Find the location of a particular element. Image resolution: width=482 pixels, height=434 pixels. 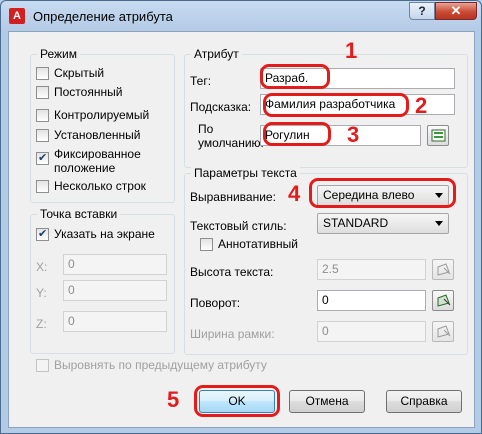

x-input: 0 is located at coordinates (115, 264).